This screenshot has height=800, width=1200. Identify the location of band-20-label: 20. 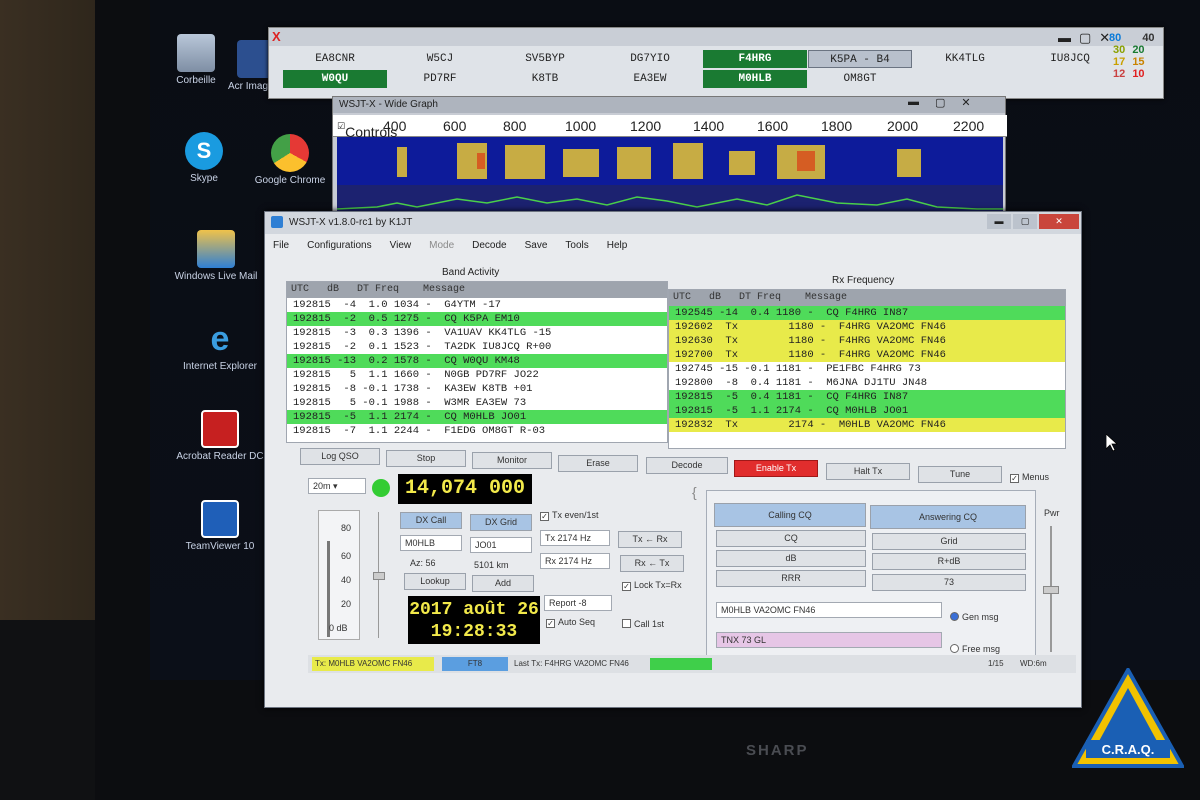
(1138, 50).